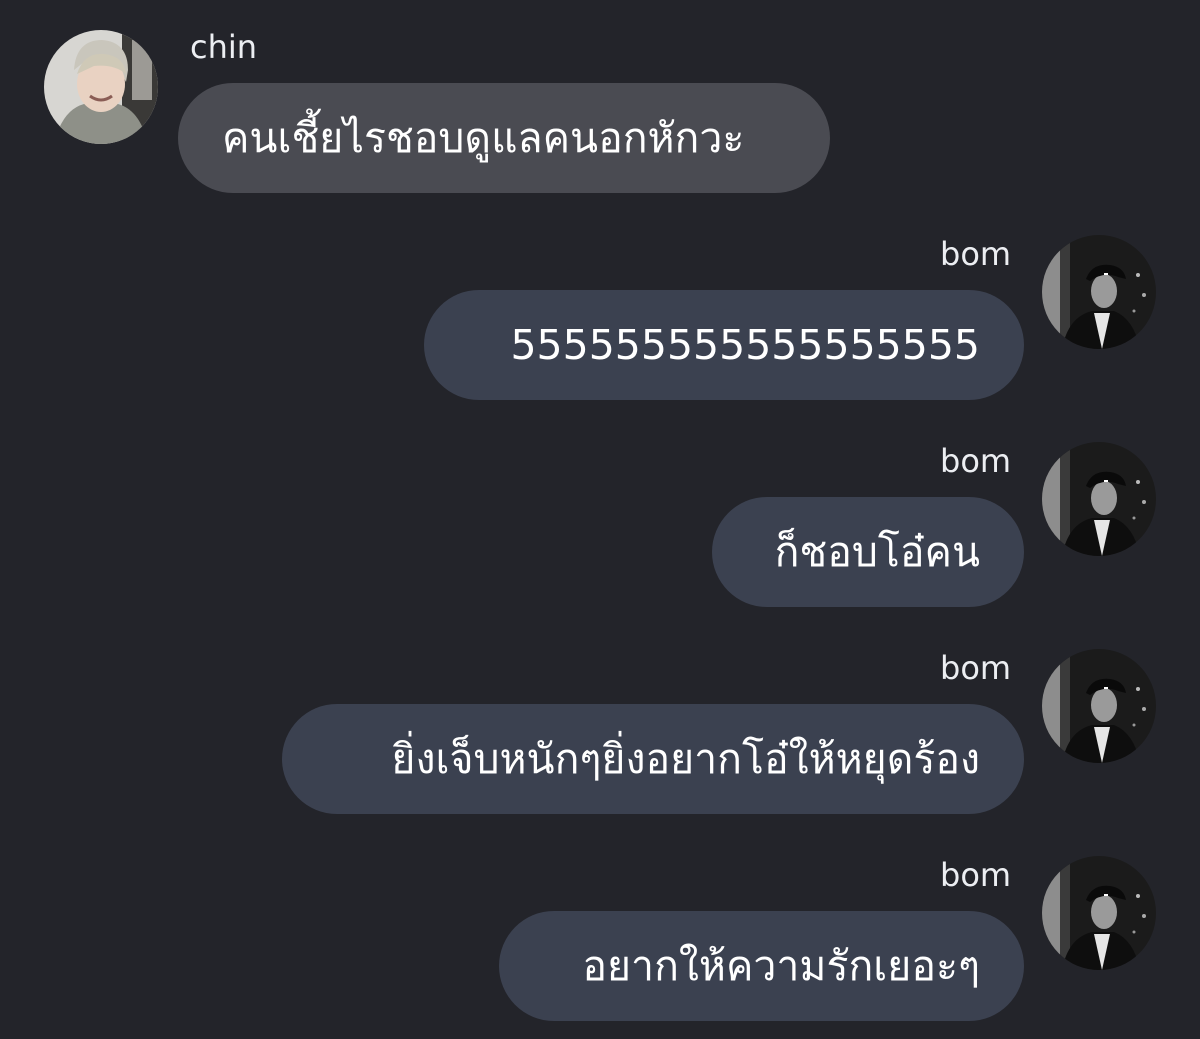 The width and height of the screenshot is (1200, 1039). What do you see at coordinates (483, 137) in the screenshot?
I see `message-text: คนเชี้ยไรชอบดูแลคนอกหักวะ` at bounding box center [483, 137].